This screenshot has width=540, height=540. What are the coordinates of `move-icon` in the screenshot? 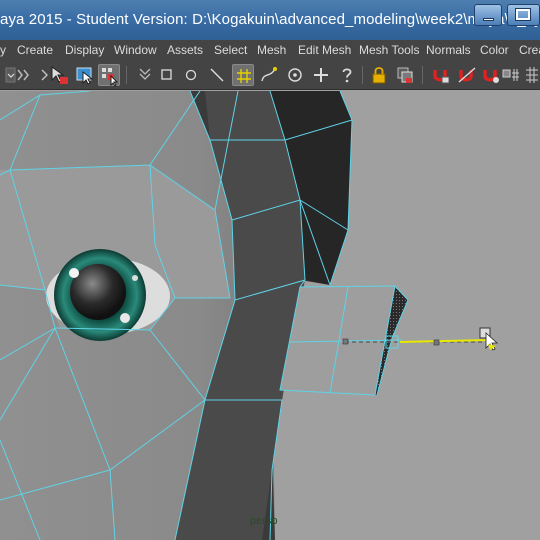 It's located at (321, 75).